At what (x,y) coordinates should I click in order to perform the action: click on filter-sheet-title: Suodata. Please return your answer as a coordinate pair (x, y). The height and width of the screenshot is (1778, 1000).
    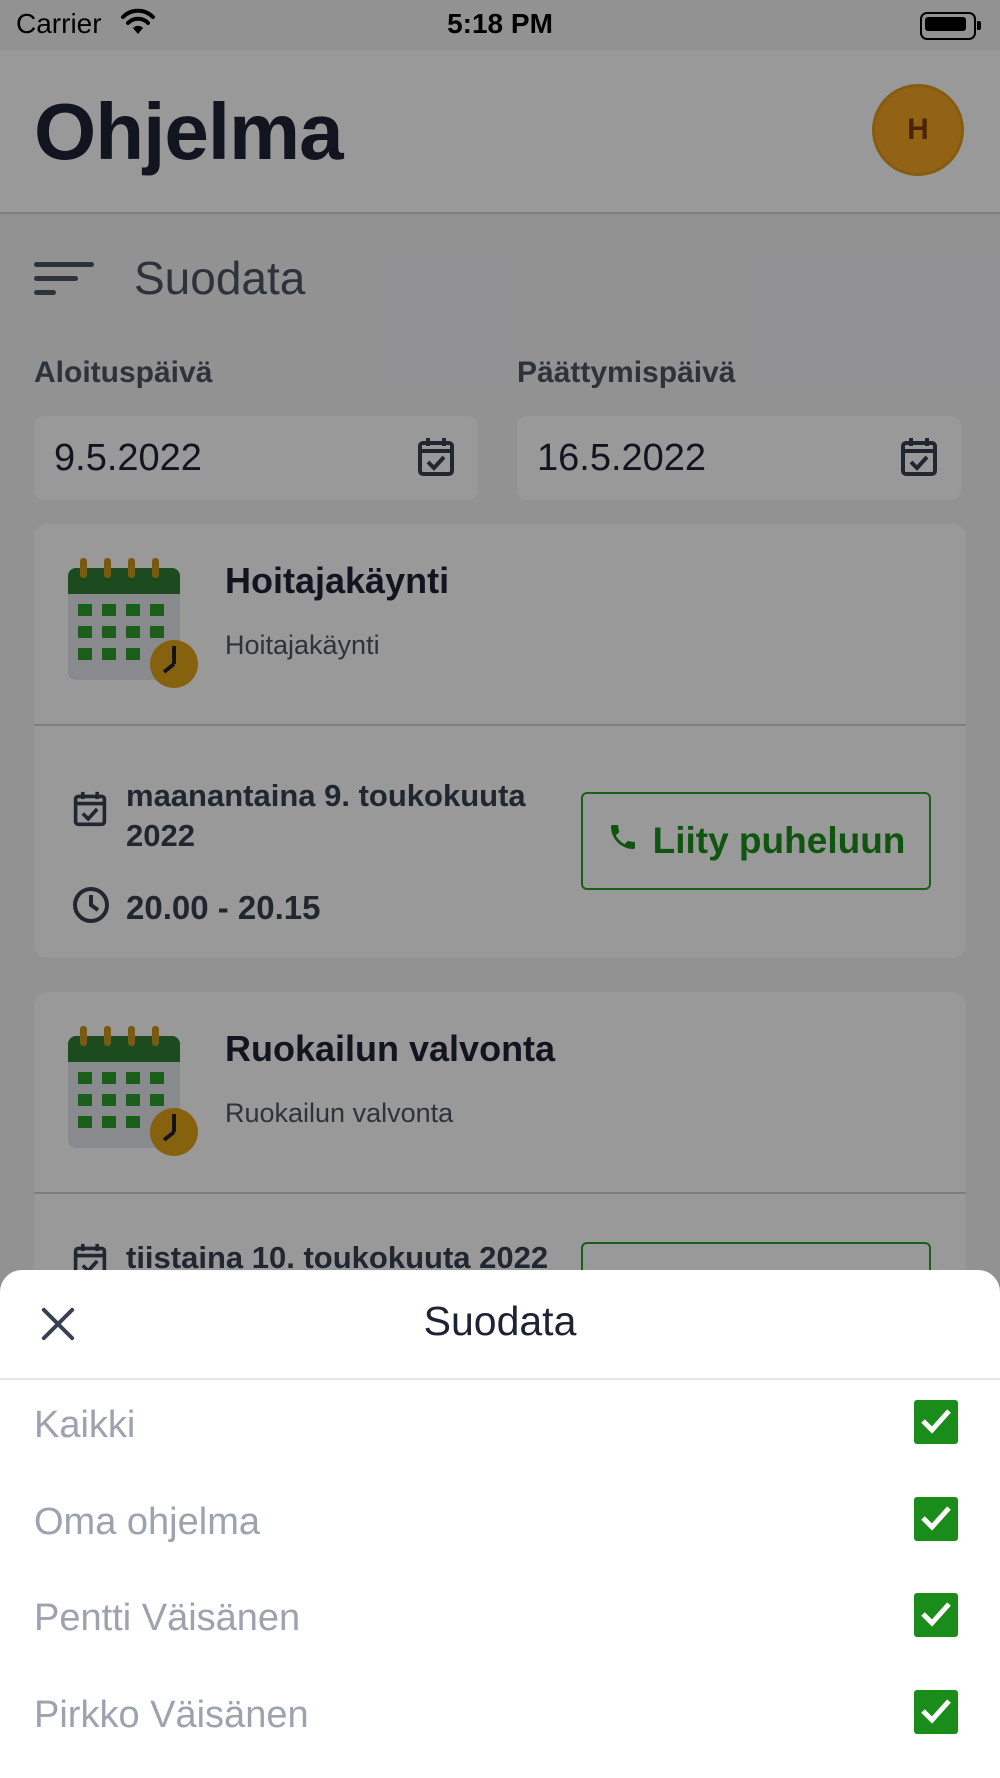
    Looking at the image, I should click on (500, 1321).